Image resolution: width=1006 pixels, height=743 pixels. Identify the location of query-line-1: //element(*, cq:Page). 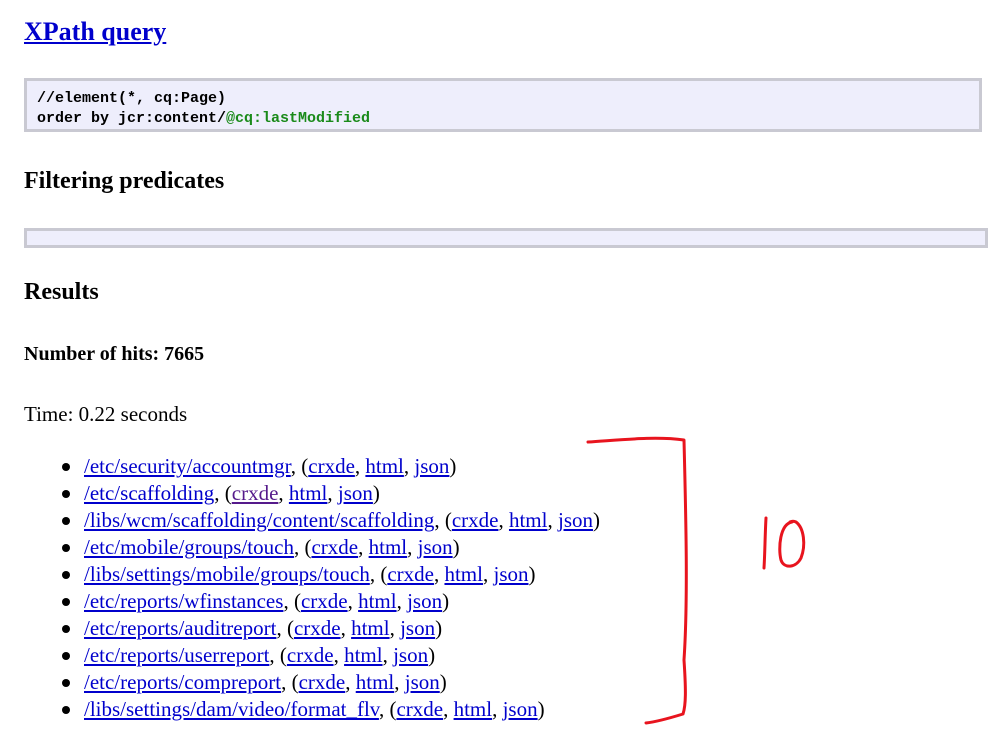
(132, 98).